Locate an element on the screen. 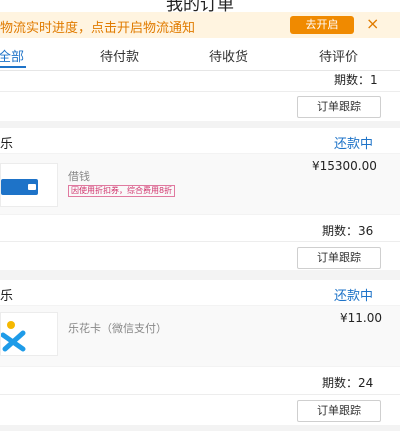 This screenshot has width=400, height=431. item-name: 借钱 is located at coordinates (79, 176).